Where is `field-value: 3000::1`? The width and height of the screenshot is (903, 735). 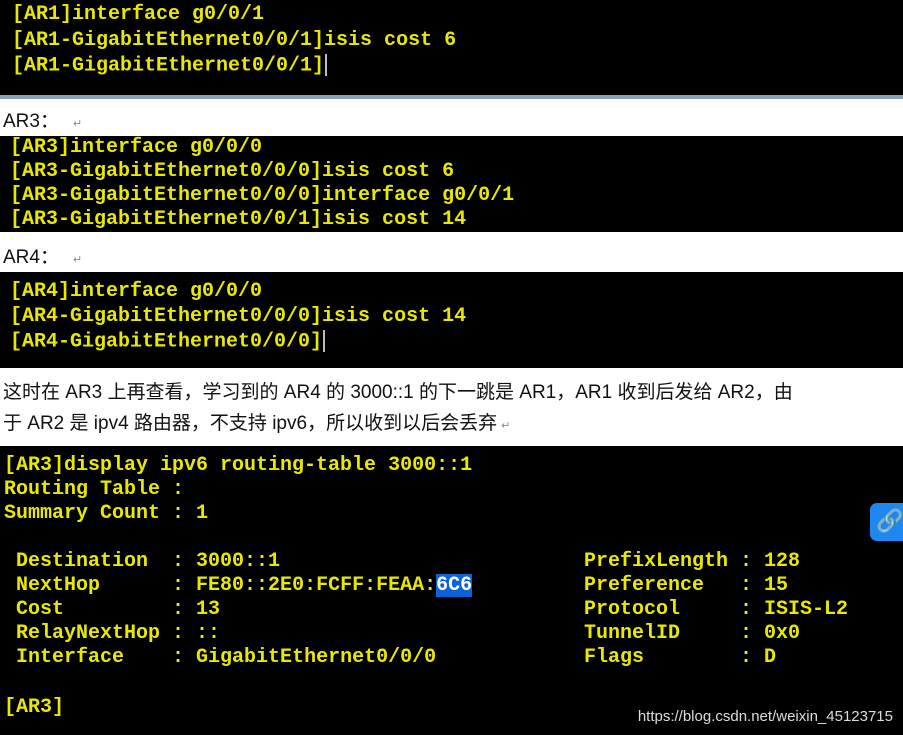 field-value: 3000::1 is located at coordinates (238, 561).